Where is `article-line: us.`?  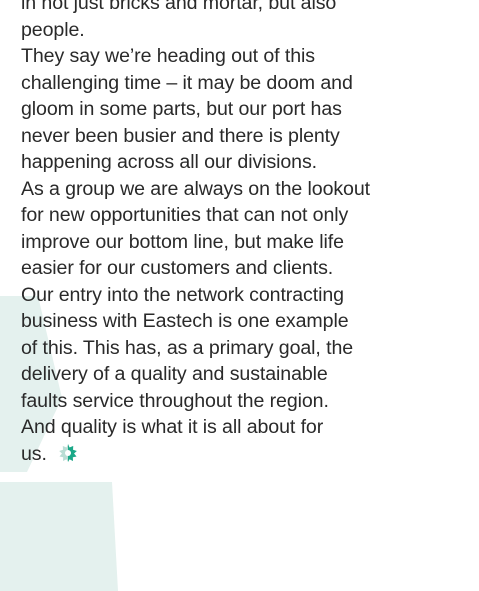 article-line: us. is located at coordinates (34, 453).